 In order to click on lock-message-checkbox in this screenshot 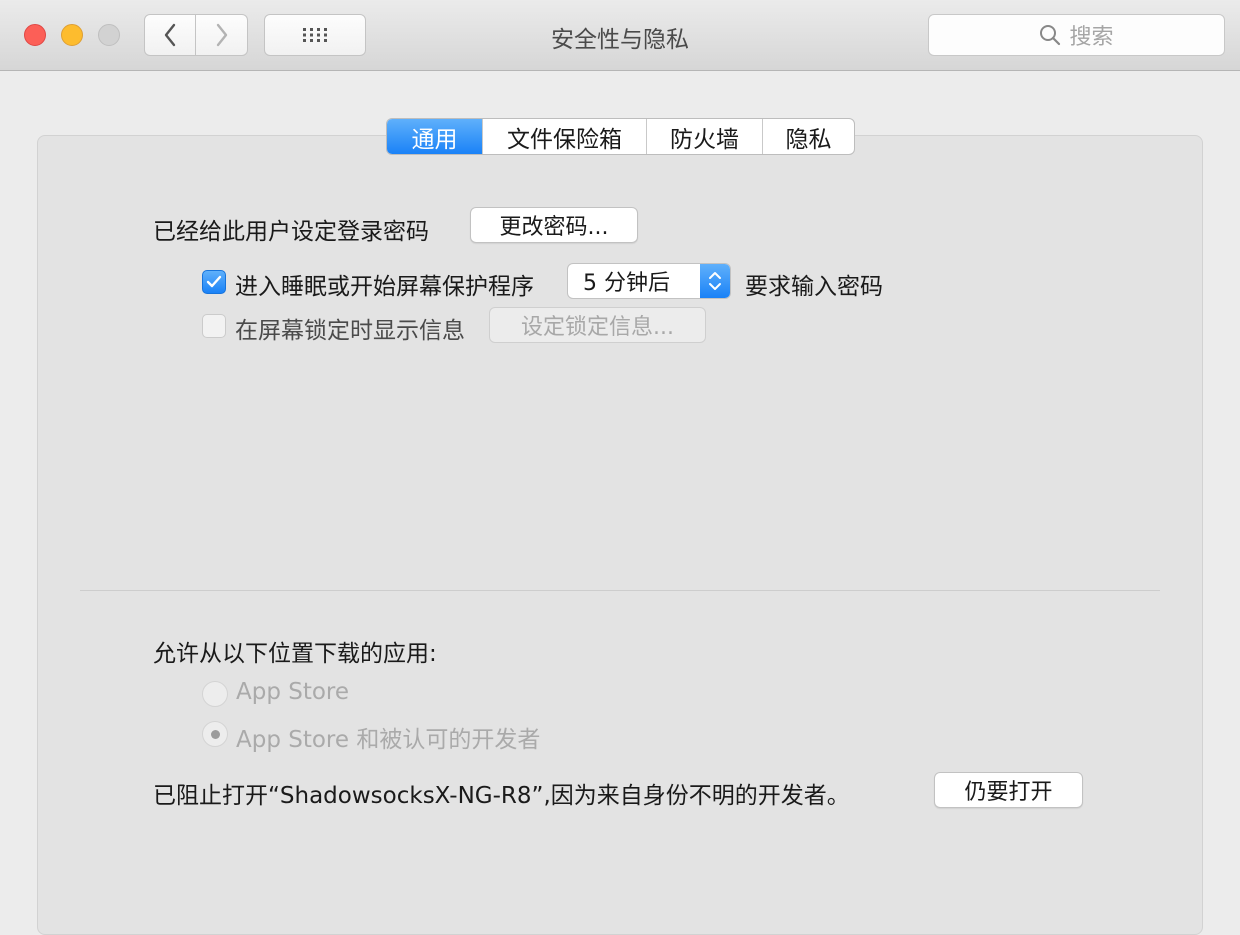, I will do `click(214, 326)`.